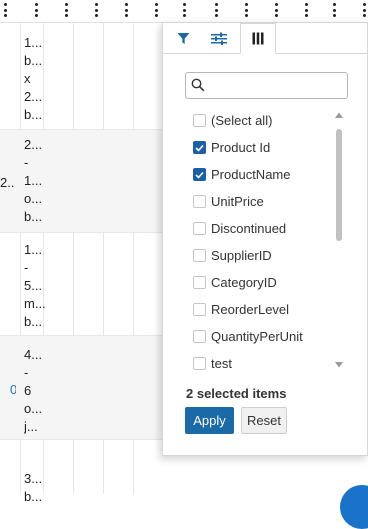 This screenshot has height=529, width=368. Describe the element at coordinates (242, 120) in the screenshot. I see `list-item-label: (Select all)` at that location.